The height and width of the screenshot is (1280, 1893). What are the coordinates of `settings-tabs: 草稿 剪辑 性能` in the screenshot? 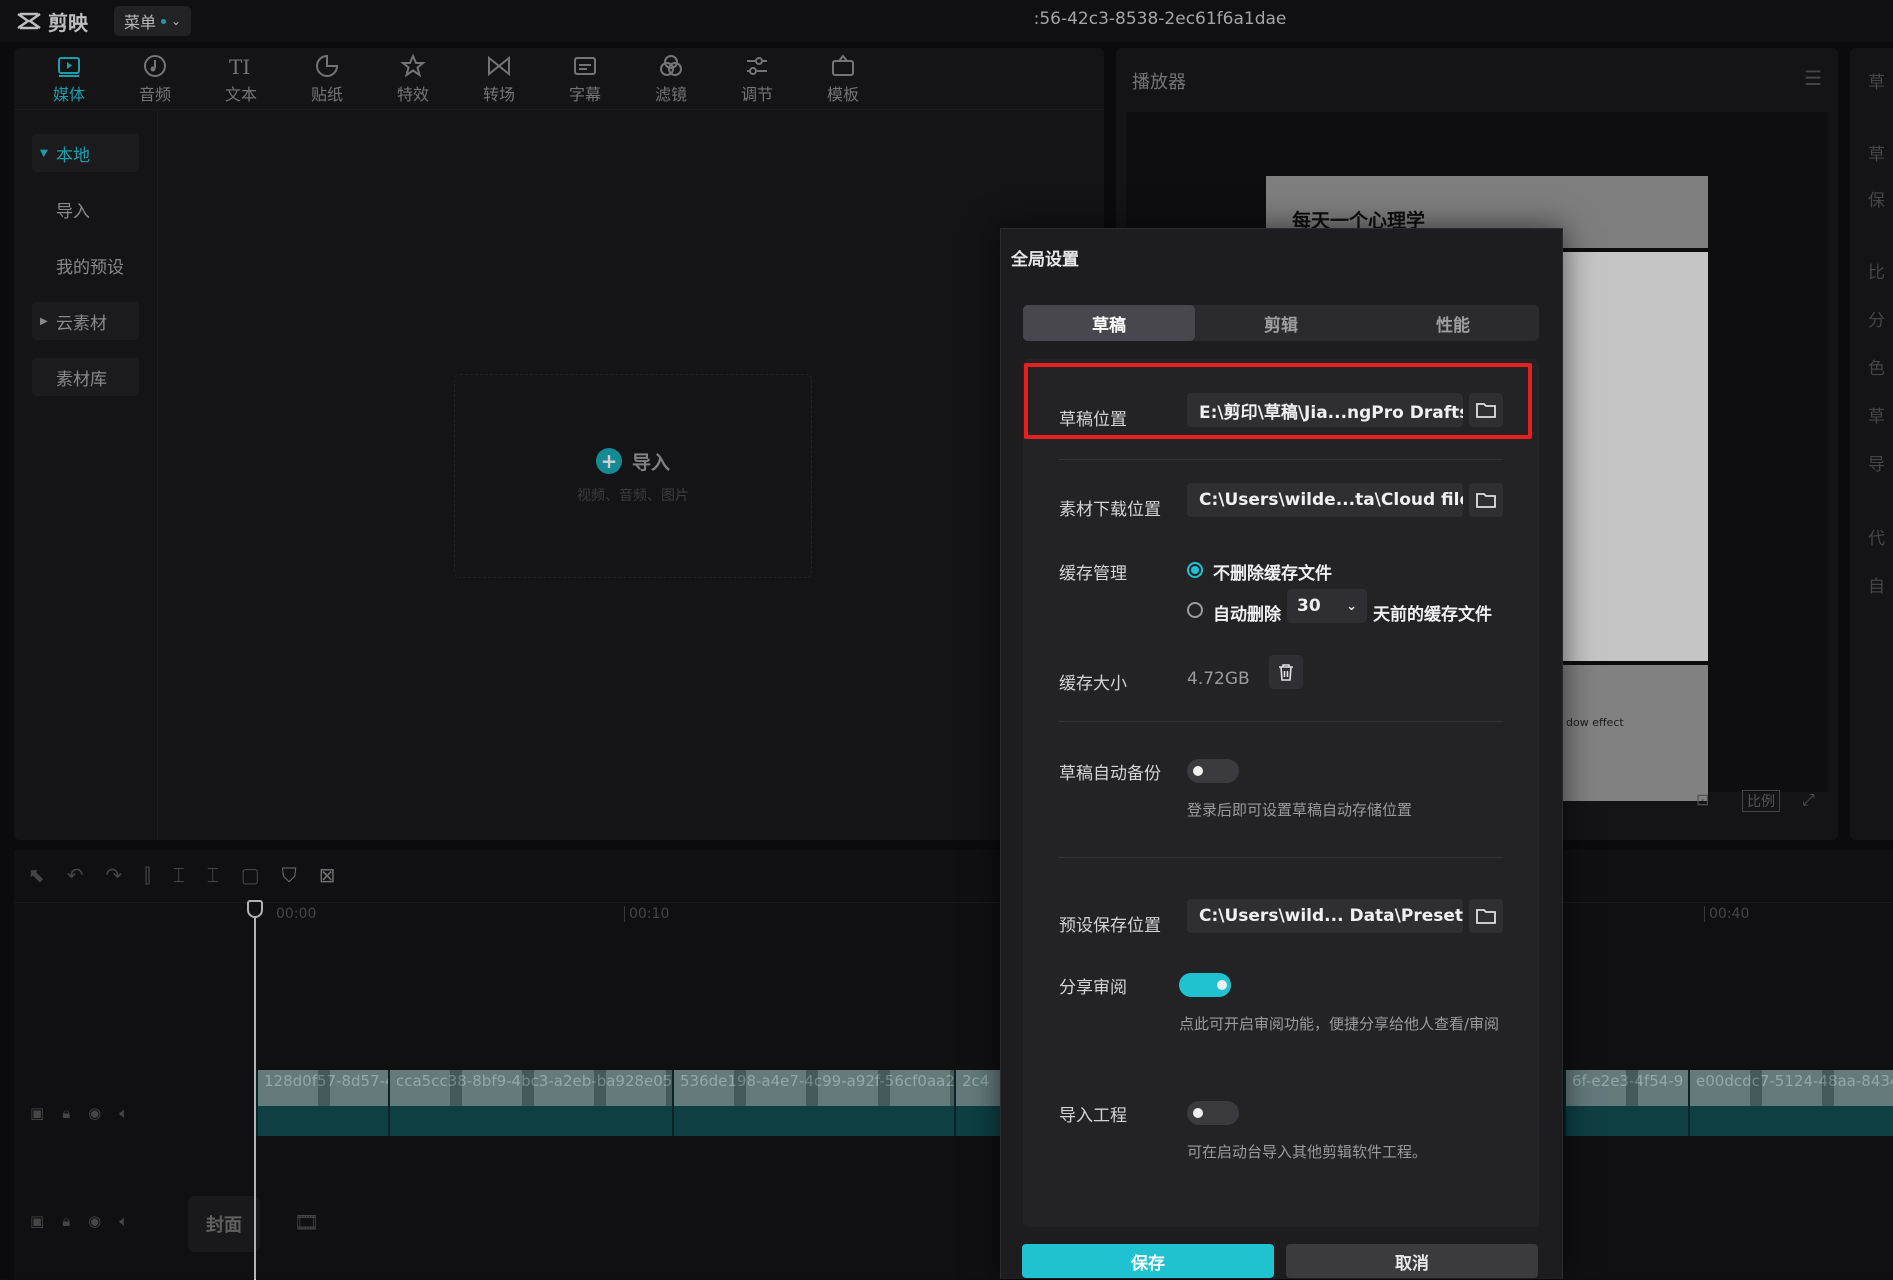 It's located at (1281, 323).